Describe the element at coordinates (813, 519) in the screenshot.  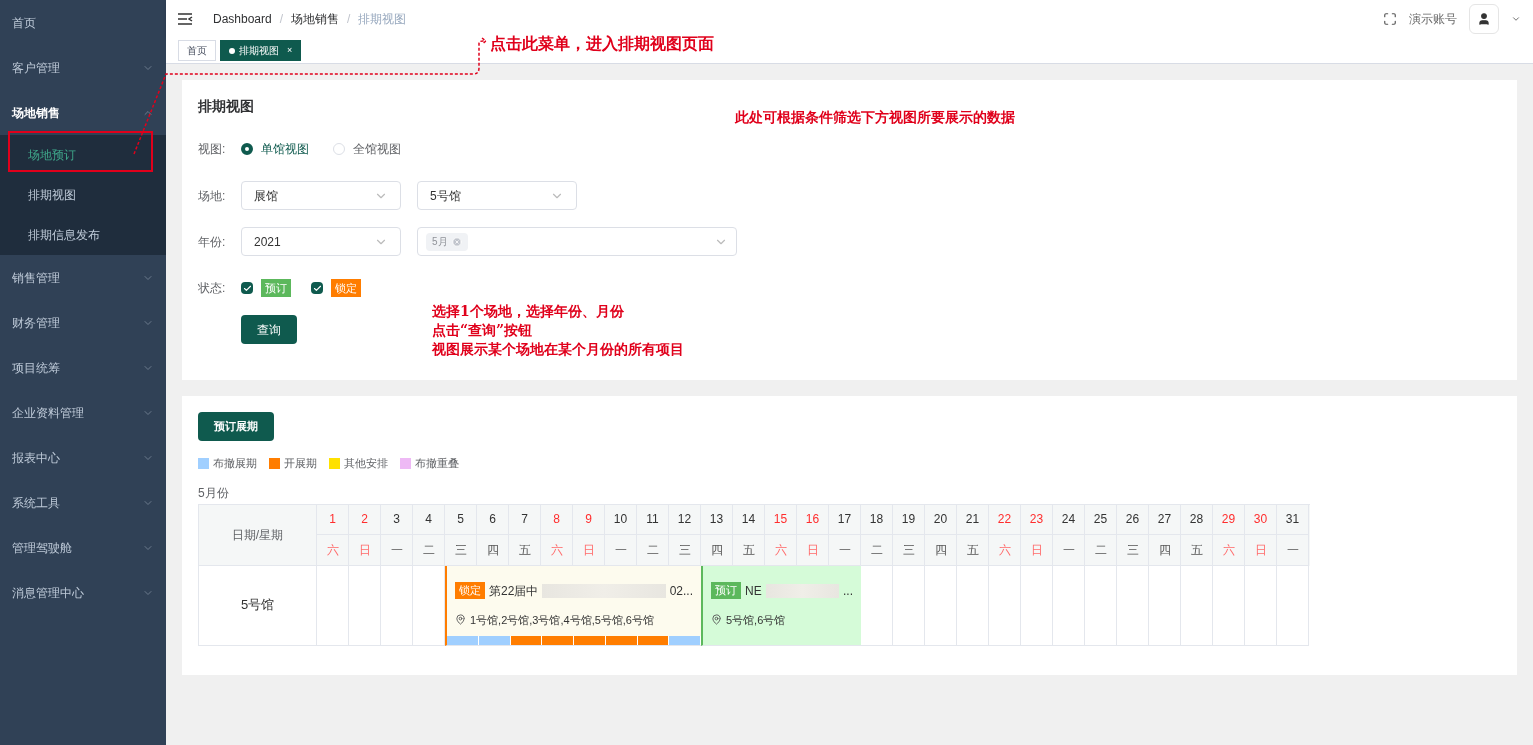
I see `day-cell: 16` at that location.